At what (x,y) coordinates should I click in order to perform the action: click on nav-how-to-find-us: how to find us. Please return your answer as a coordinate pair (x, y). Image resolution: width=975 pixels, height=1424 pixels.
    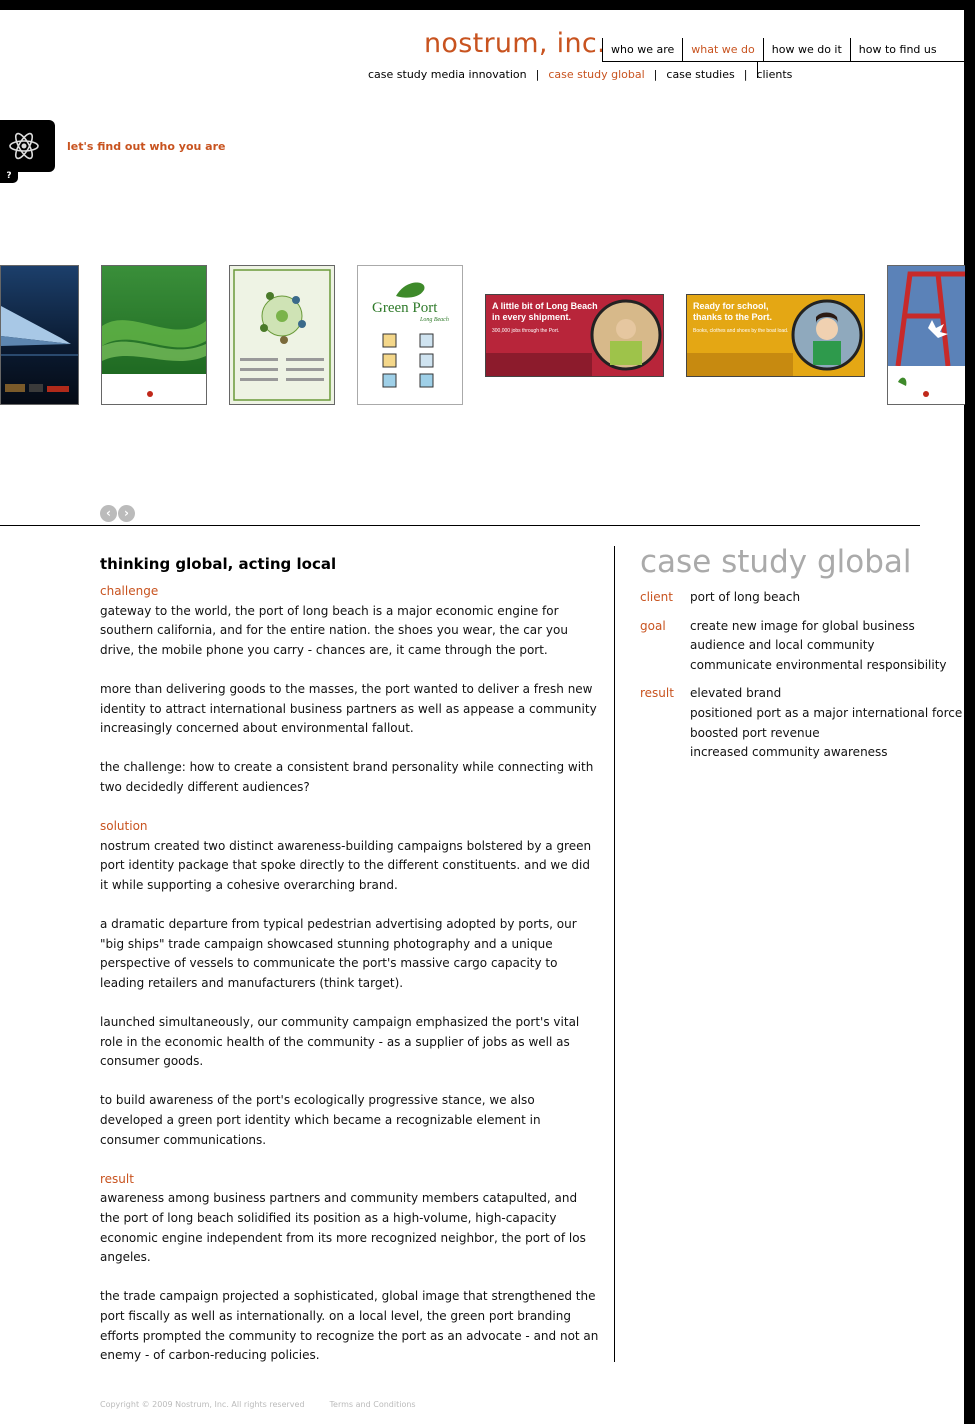
    Looking at the image, I should click on (897, 50).